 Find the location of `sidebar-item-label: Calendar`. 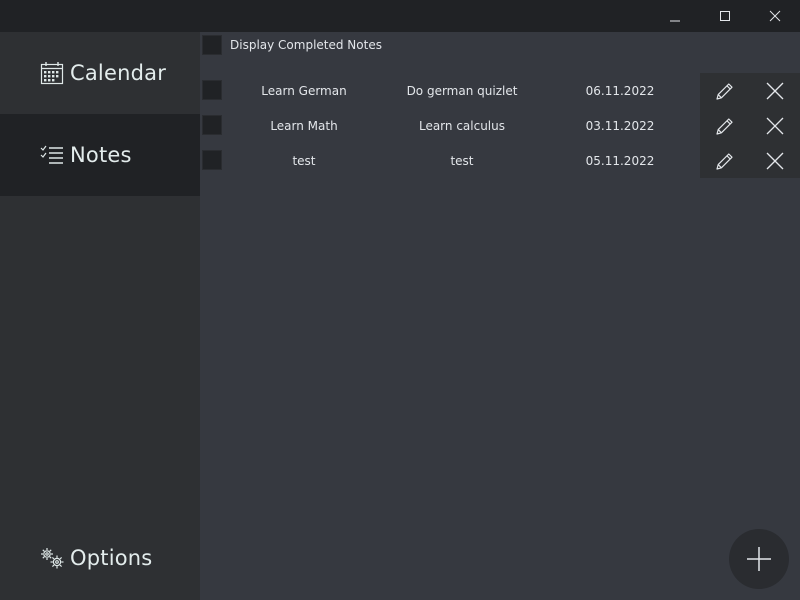

sidebar-item-label: Calendar is located at coordinates (118, 73).